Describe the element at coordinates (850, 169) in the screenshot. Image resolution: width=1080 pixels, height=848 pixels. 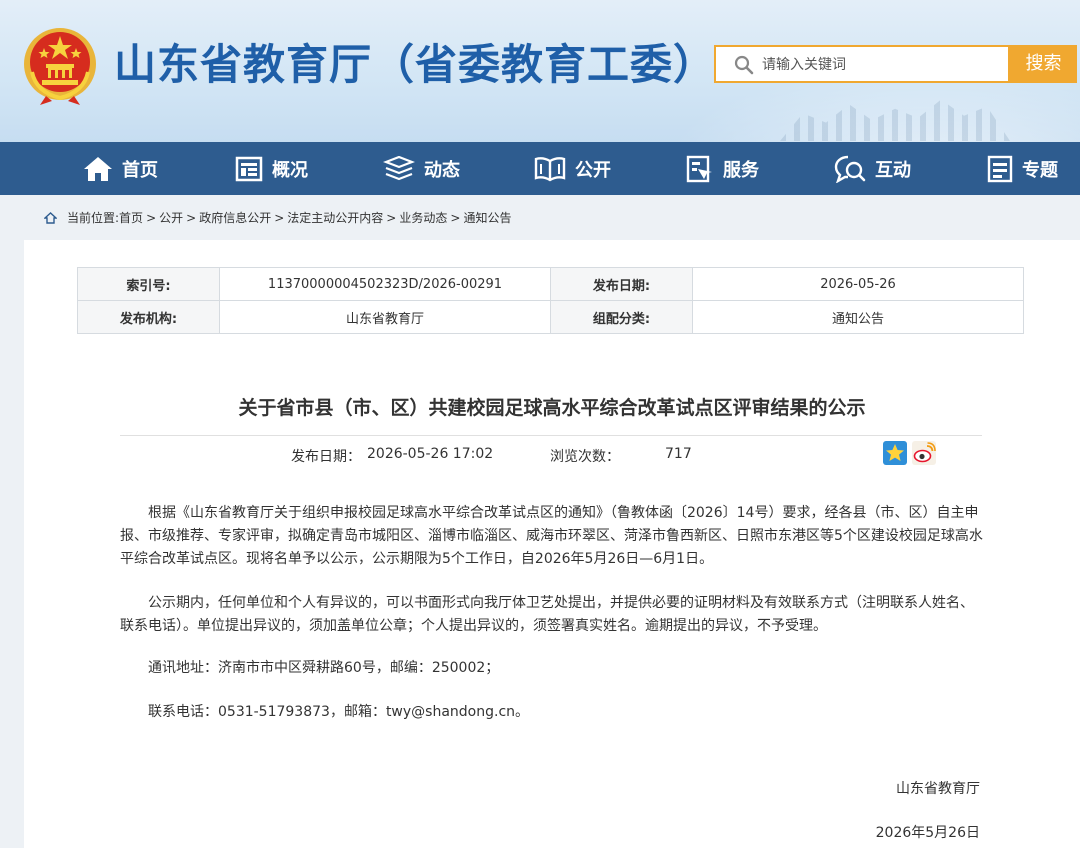
I see `chat-search-icon` at that location.